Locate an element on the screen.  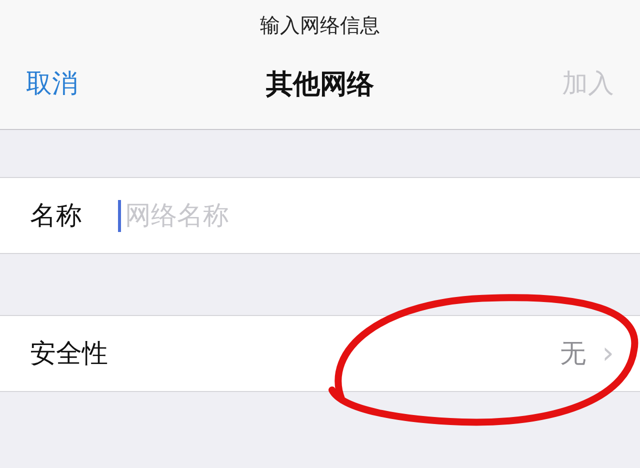
row-label: 安全性 is located at coordinates (69, 354).